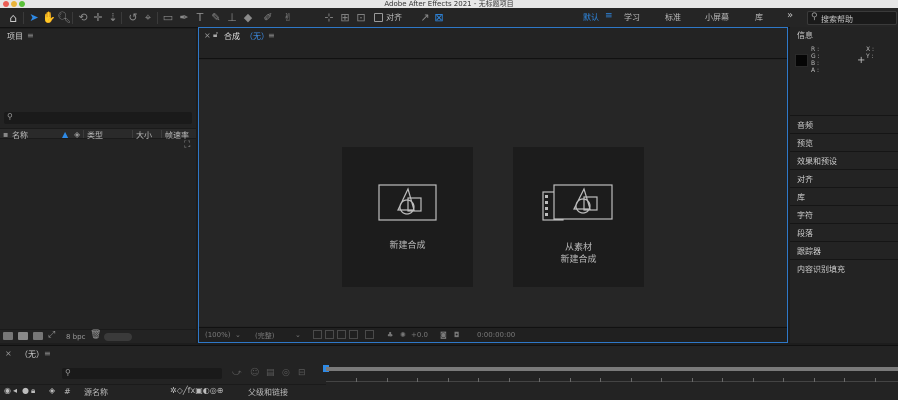  Describe the element at coordinates (148, 18) in the screenshot. I see `anchor-point-tool-icon: ⌖` at that location.